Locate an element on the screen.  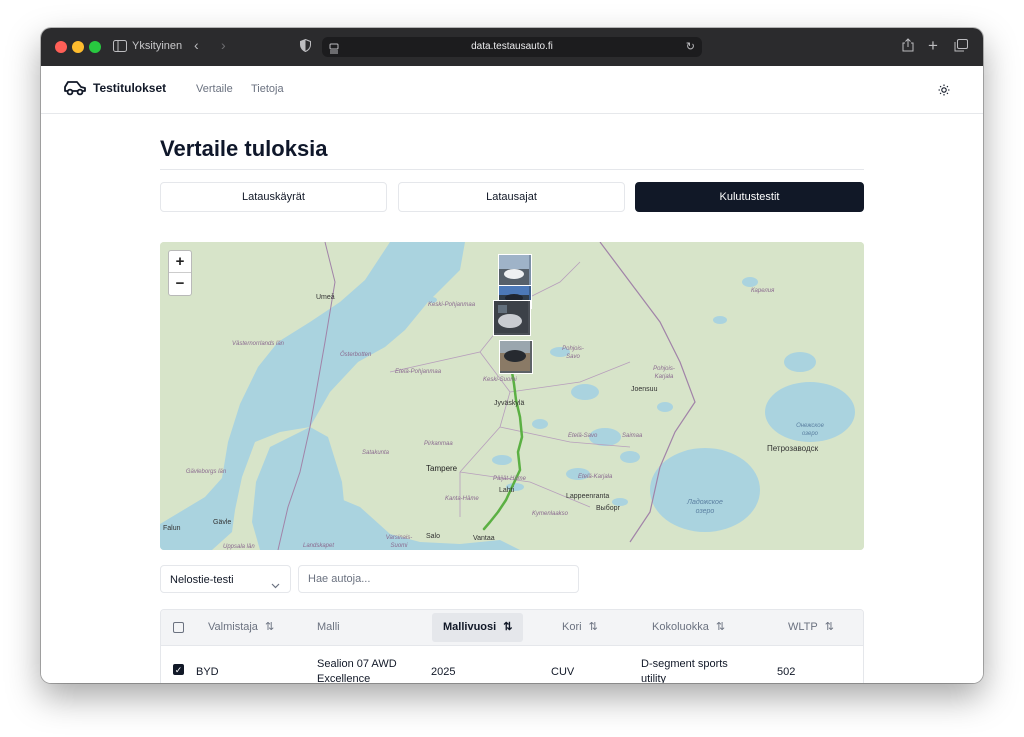
map-label-umea: Umeå is located at coordinates (325, 297).